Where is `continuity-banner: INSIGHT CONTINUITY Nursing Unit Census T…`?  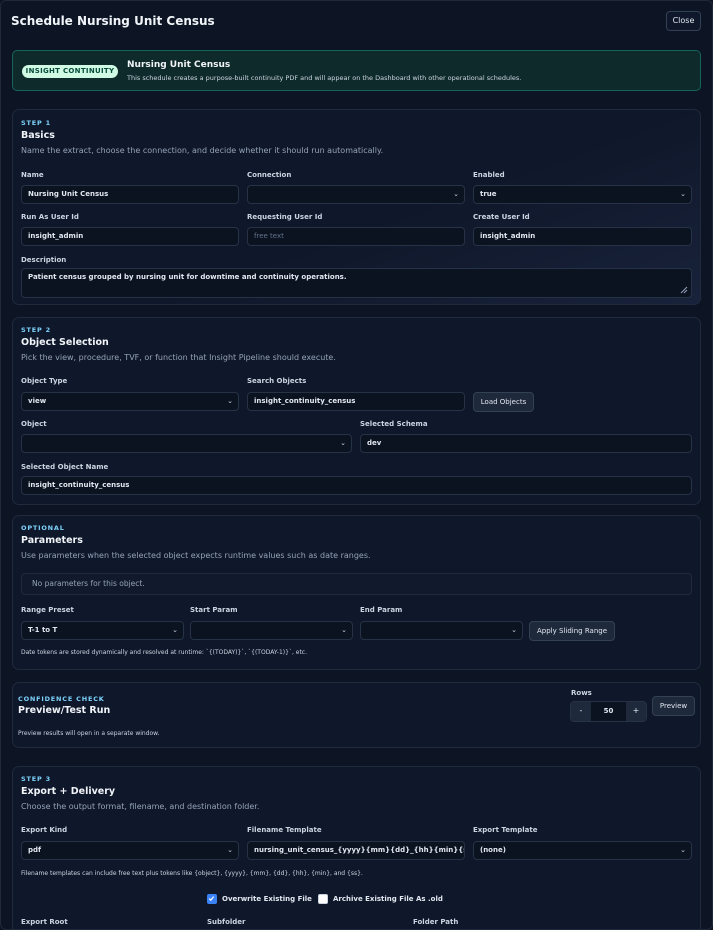 continuity-banner: INSIGHT CONTINUITY Nursing Unit Census T… is located at coordinates (356, 70).